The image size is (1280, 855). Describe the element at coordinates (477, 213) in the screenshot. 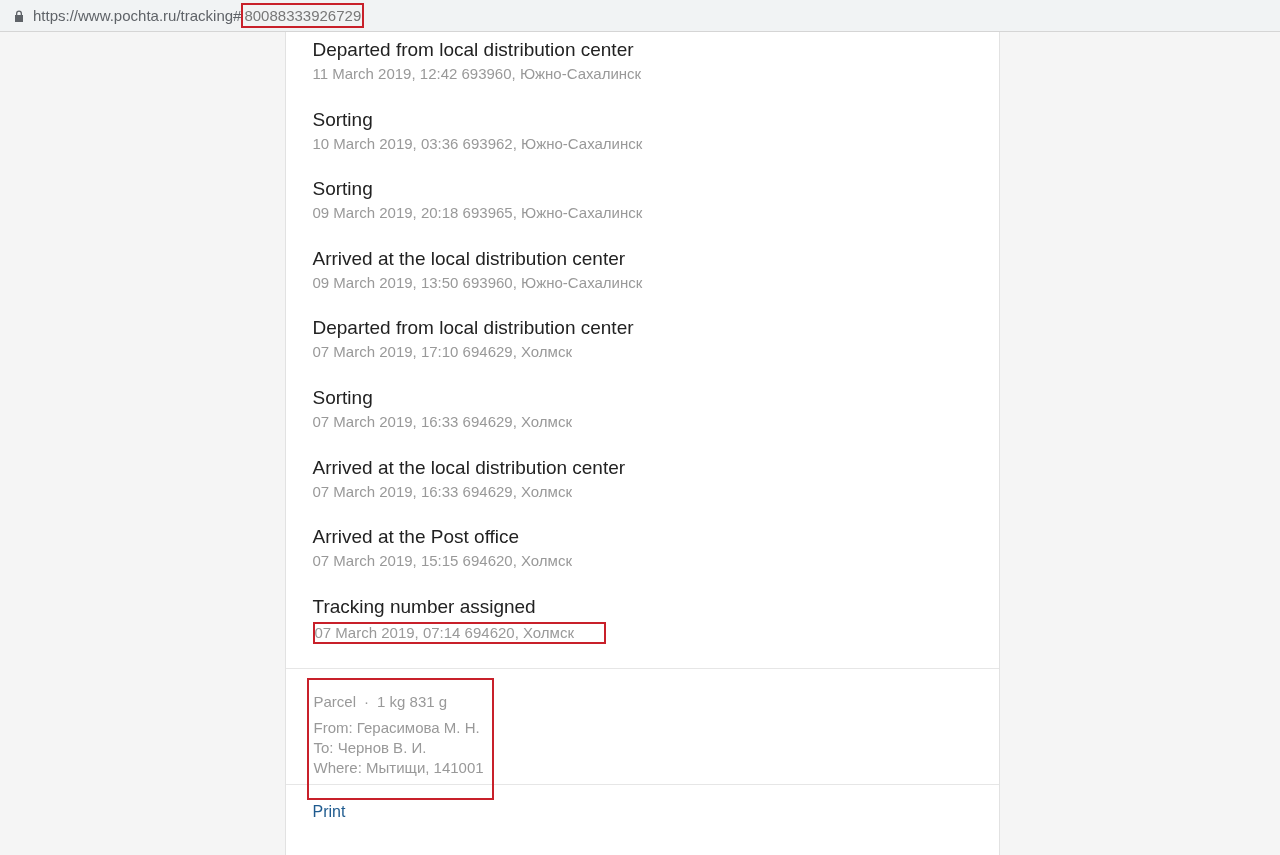

I see `event-details: 09 March 2019, 20:18 693965, Южно-Сахалинск` at that location.